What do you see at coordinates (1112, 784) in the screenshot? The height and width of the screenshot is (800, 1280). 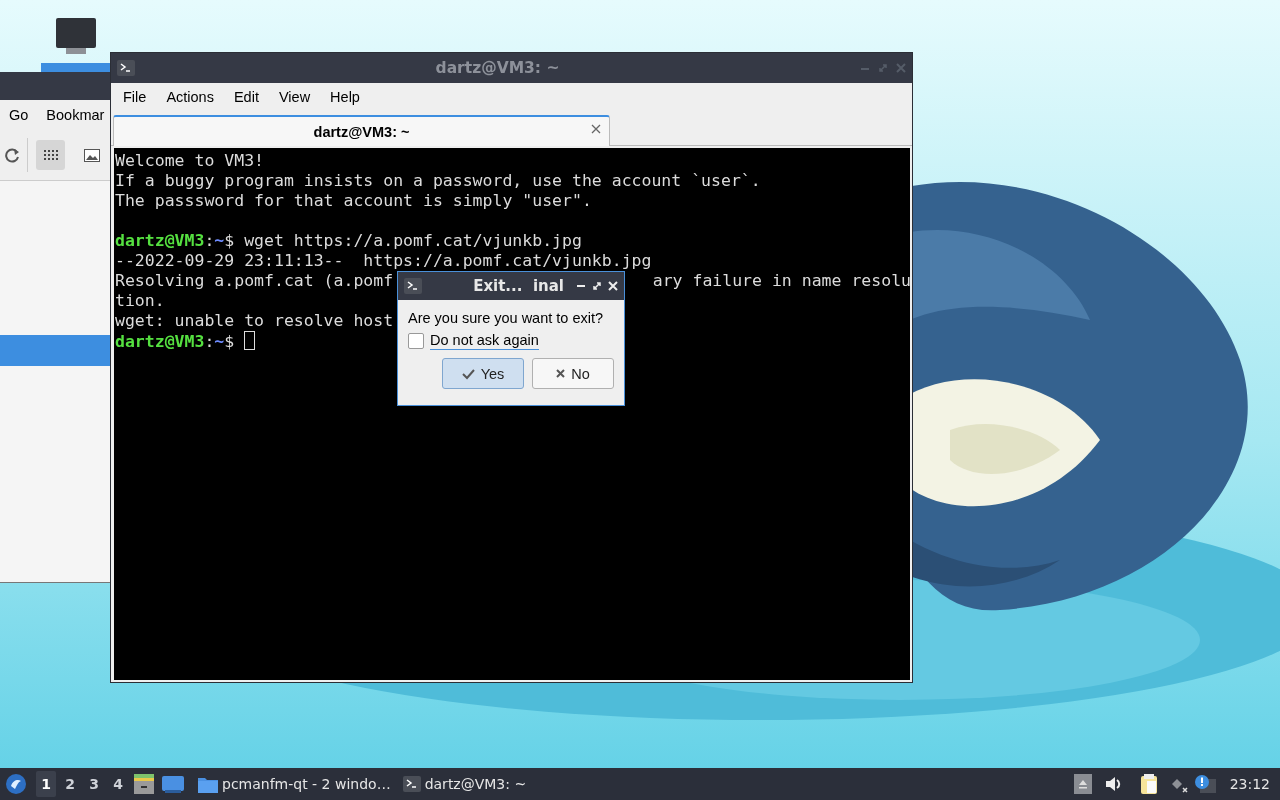 I see `volume-icon` at bounding box center [1112, 784].